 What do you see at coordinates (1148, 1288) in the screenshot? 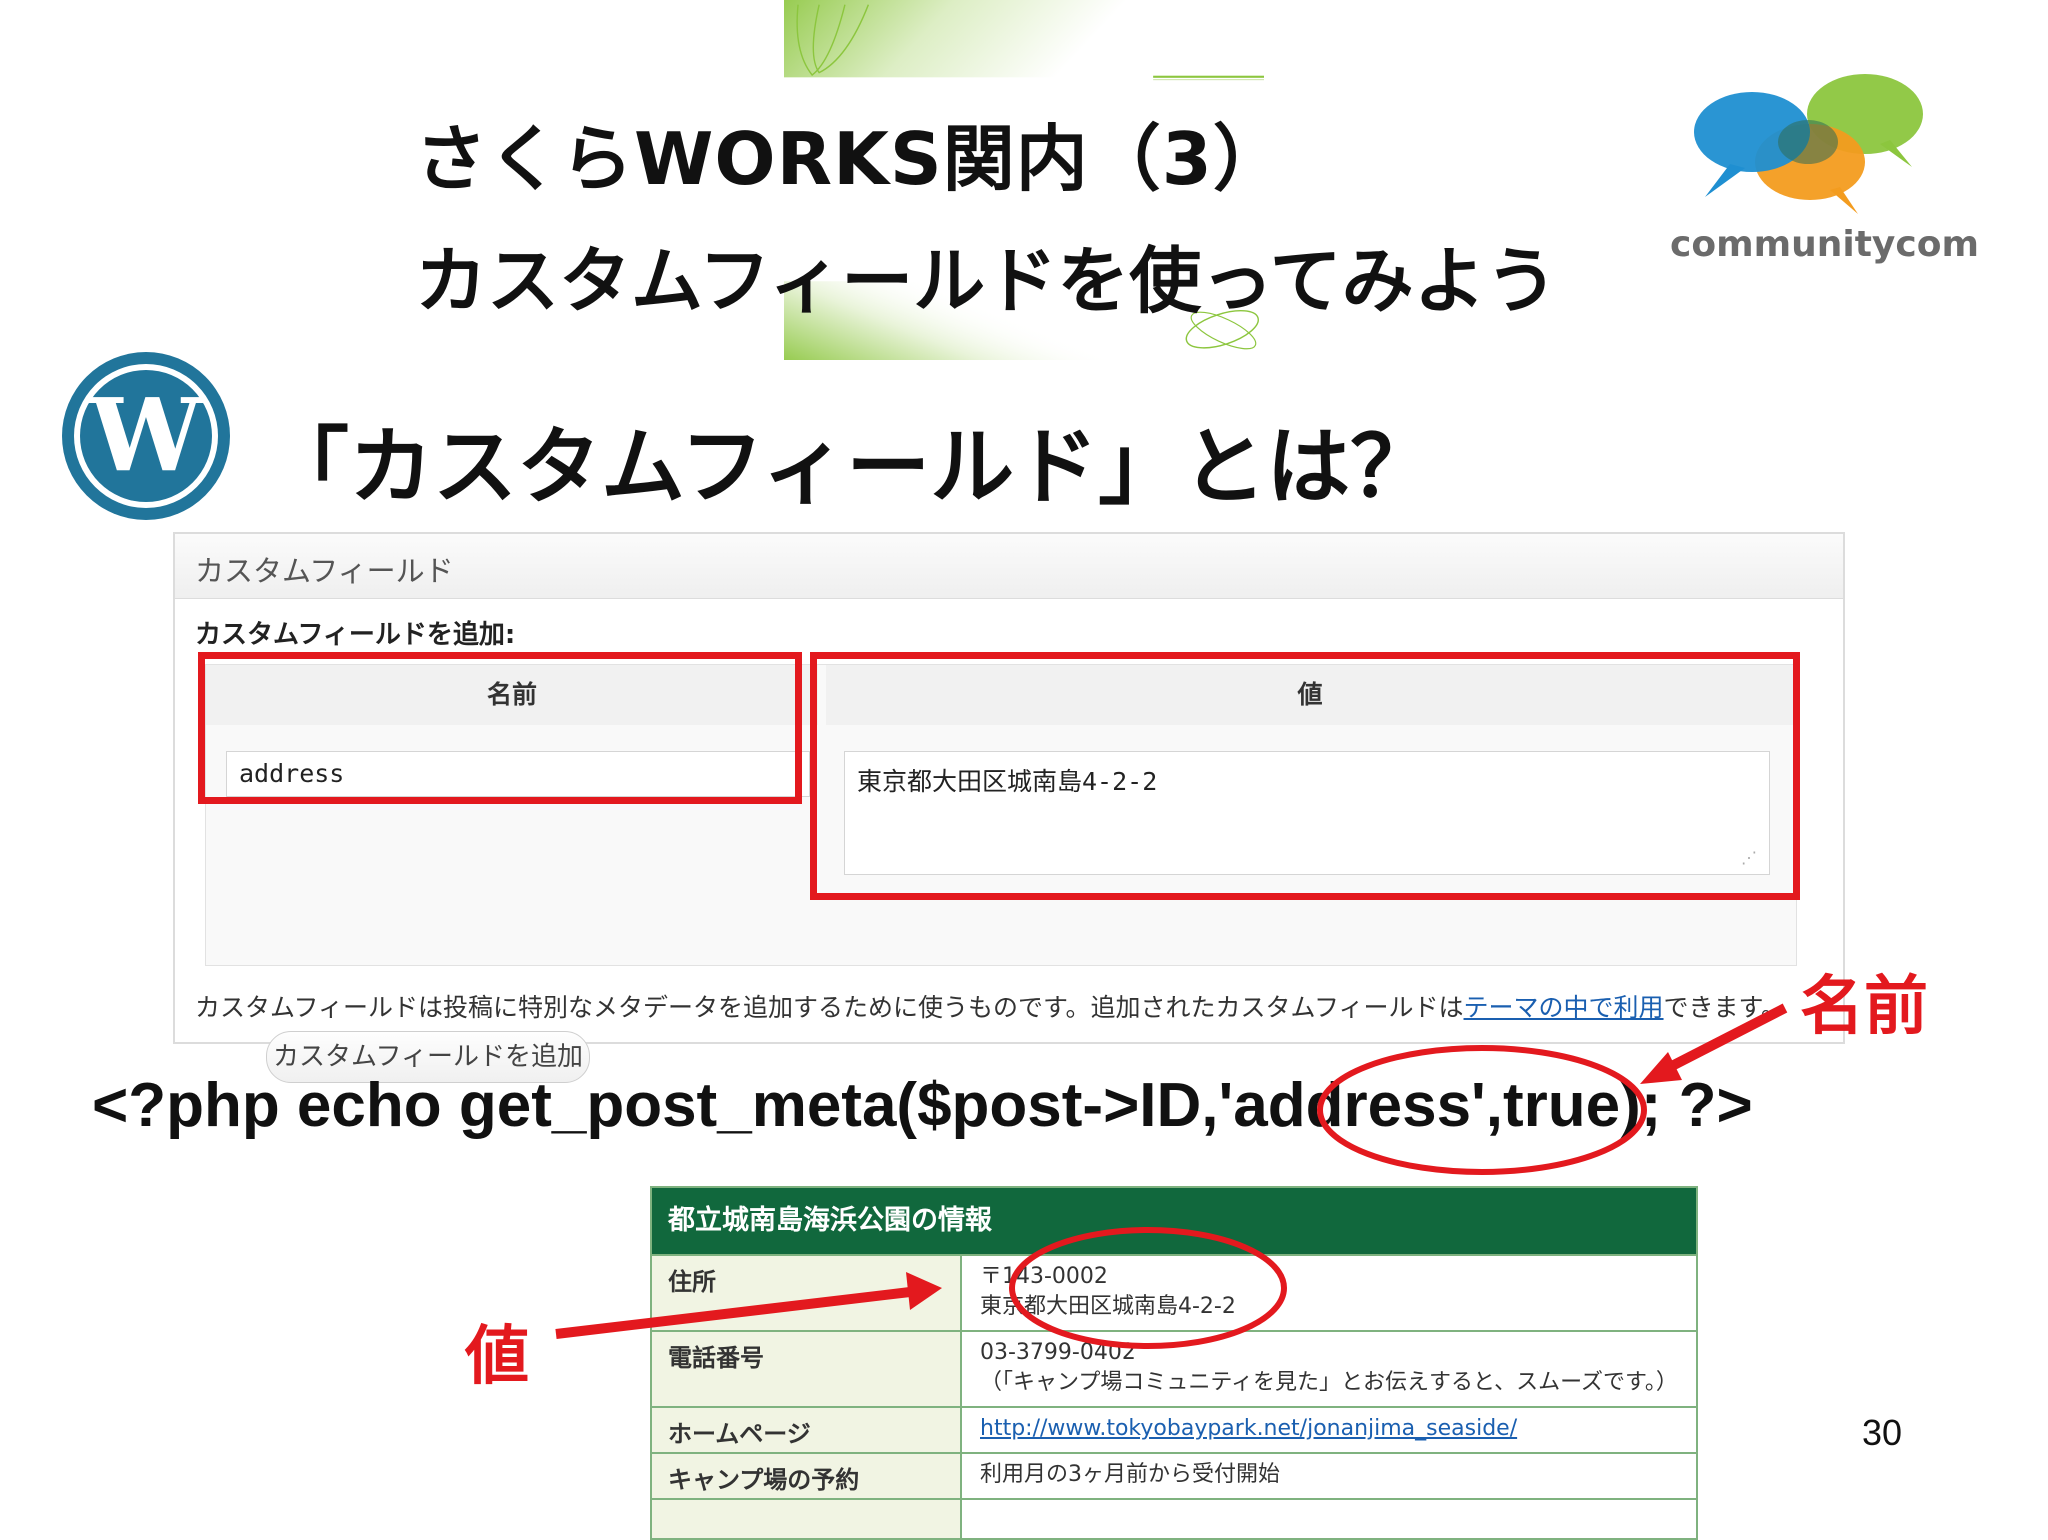
I see `address-highlight-ellipse` at bounding box center [1148, 1288].